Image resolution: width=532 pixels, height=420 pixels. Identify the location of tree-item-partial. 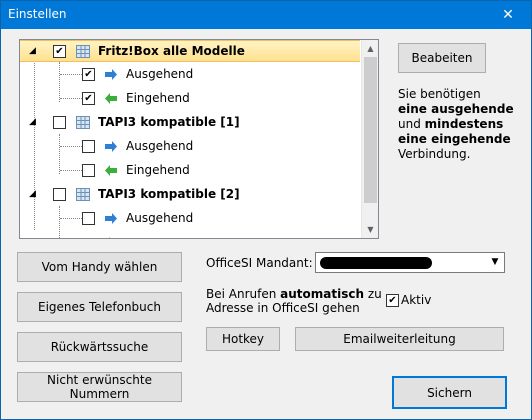
(190, 235).